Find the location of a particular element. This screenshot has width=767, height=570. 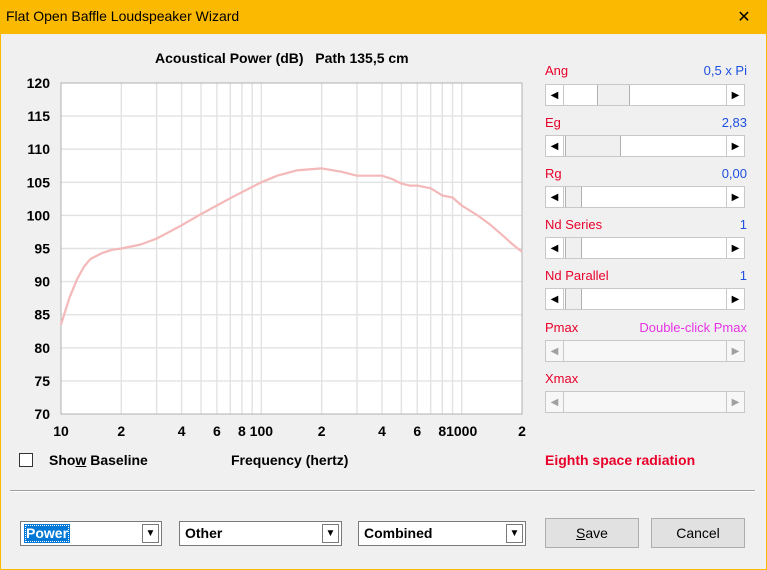

y-tick-label: 85 is located at coordinates (42, 315).